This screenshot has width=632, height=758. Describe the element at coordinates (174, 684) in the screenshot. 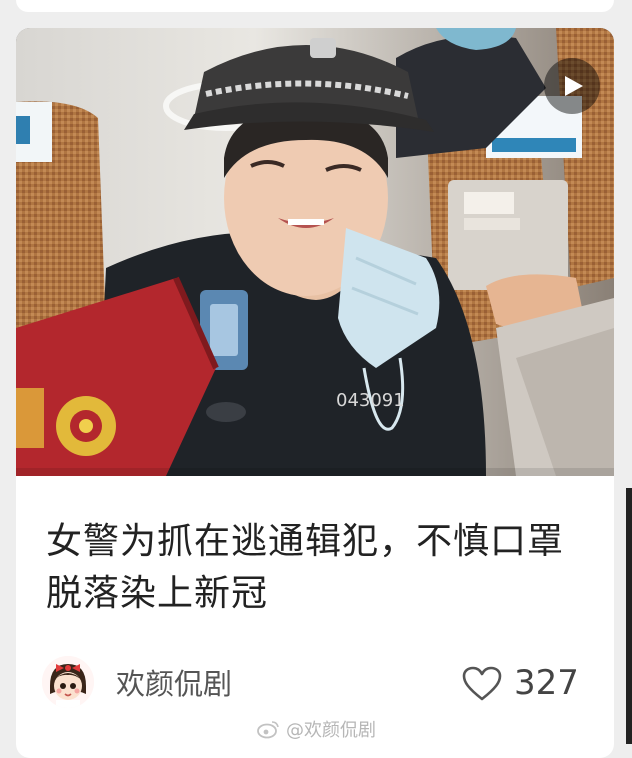

I see `author-name: 欢颜侃剧` at that location.